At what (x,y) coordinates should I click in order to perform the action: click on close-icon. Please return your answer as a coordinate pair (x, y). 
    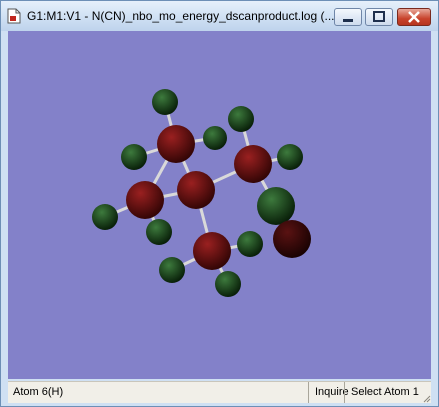
    Looking at the image, I should click on (414, 17).